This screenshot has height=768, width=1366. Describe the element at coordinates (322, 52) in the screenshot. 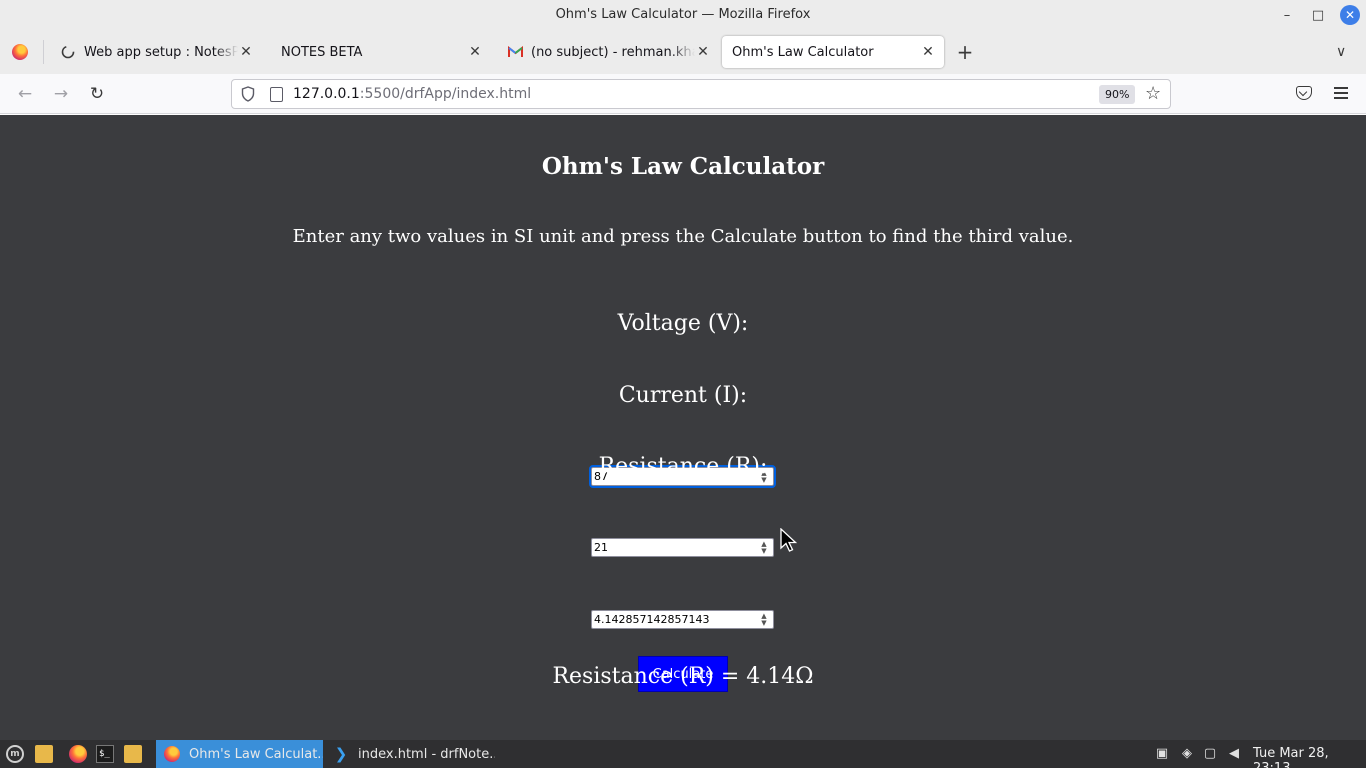

I see `tab-label: NOTES BETA` at that location.